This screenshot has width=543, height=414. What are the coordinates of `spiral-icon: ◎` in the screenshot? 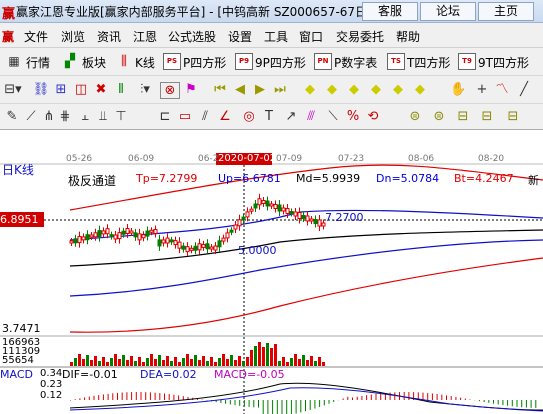 It's located at (249, 116).